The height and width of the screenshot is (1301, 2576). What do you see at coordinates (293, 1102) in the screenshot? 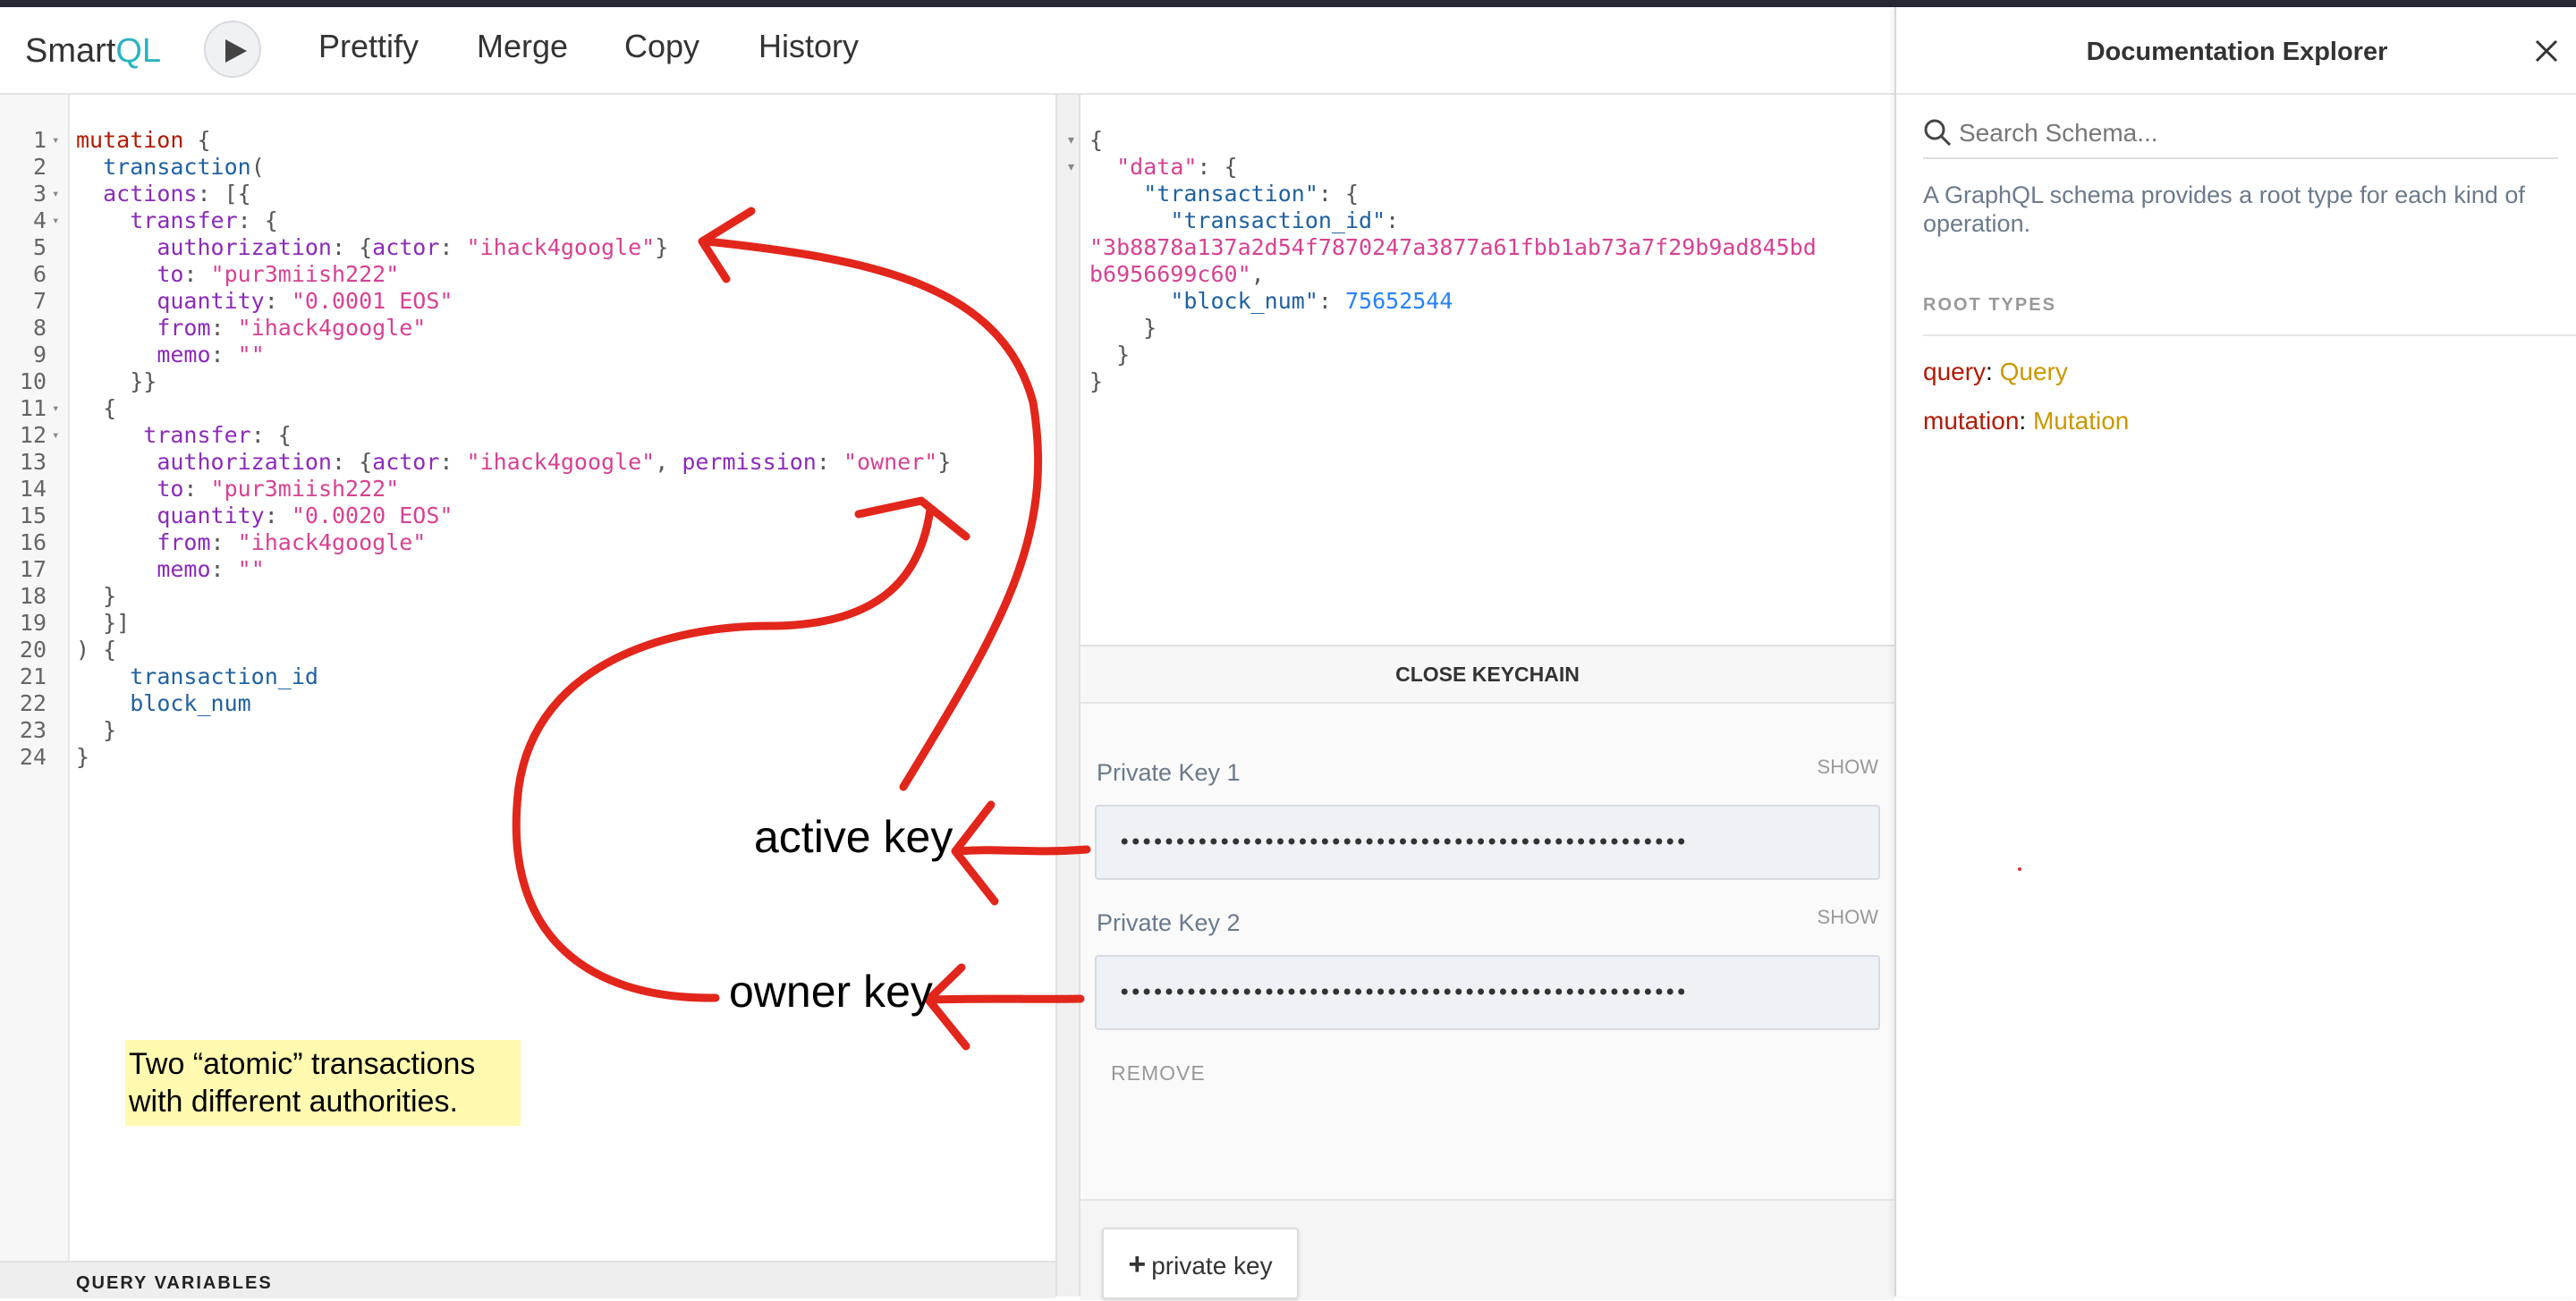
I see `note-line-2: with different authorities.` at bounding box center [293, 1102].